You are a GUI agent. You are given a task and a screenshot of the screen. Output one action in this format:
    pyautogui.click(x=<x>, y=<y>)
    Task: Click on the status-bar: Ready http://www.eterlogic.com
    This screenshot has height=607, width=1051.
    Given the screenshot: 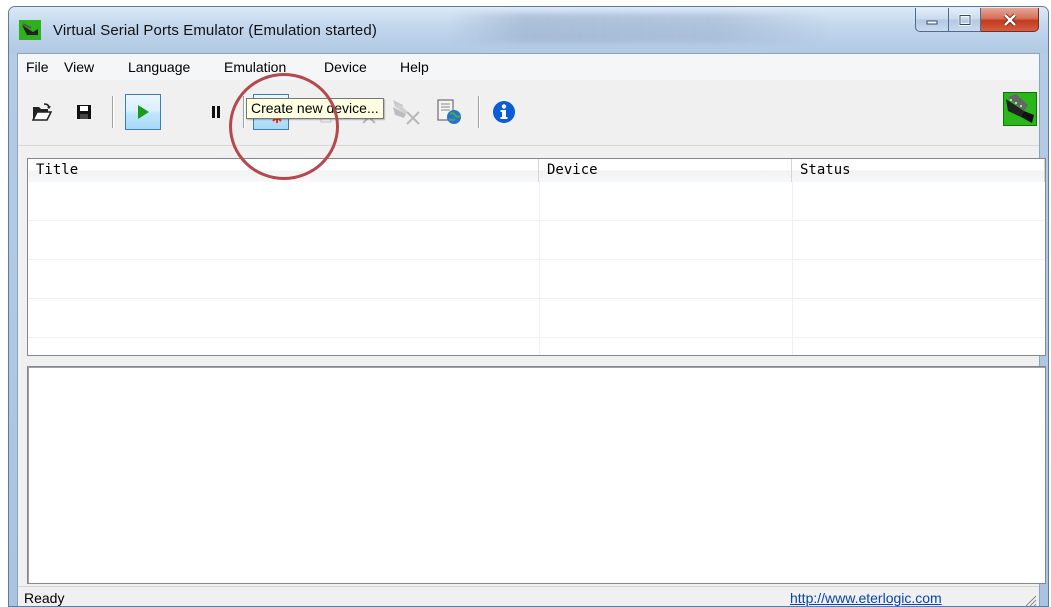 What is the action you would take?
    pyautogui.click(x=528, y=596)
    